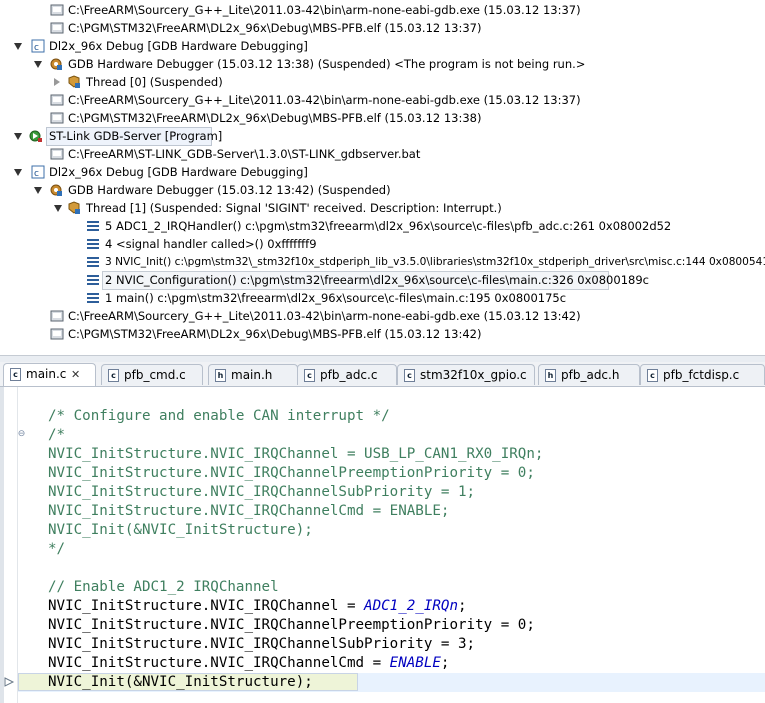 This screenshot has width=765, height=703. Describe the element at coordinates (702, 374) in the screenshot. I see `tab-pfb-fctdisp-c: c pfb_fctdisp.c` at that location.